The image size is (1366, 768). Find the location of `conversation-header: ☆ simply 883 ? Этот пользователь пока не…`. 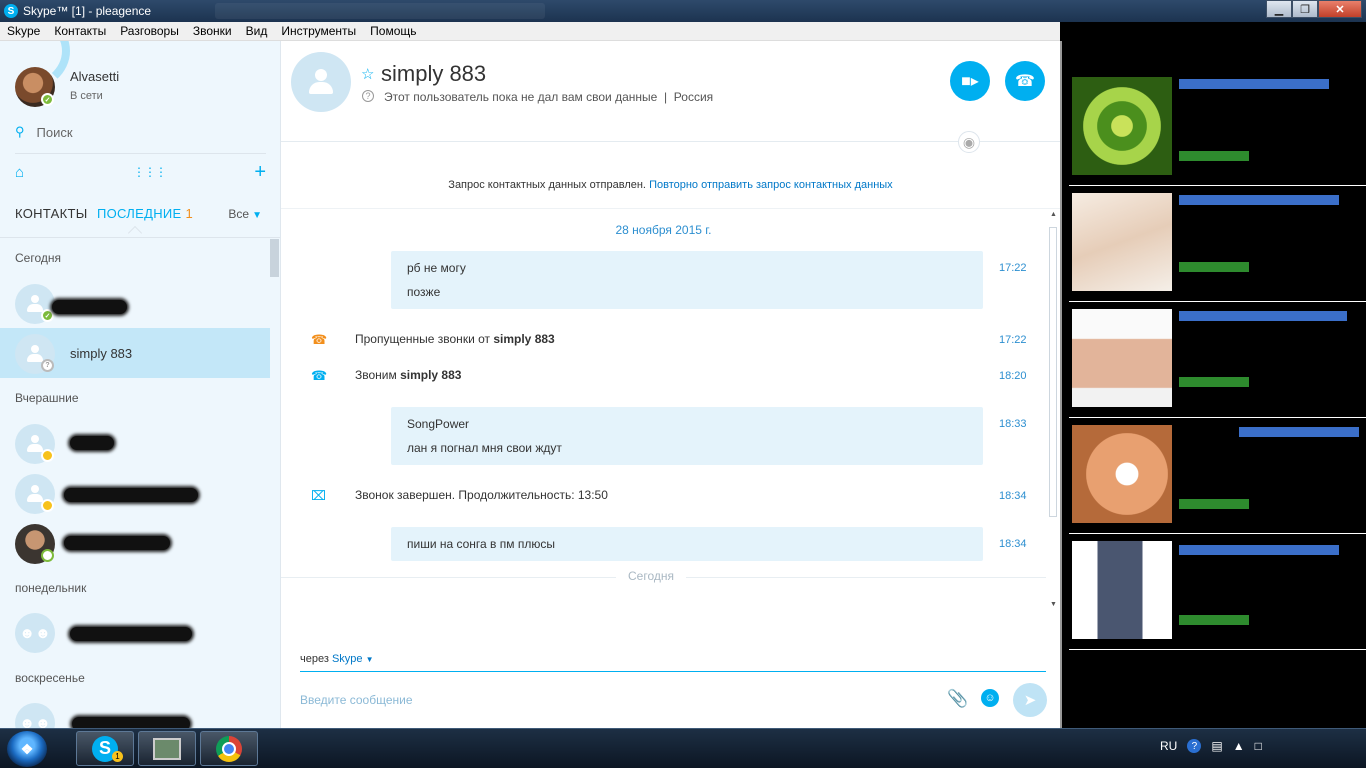

conversation-header: ☆ simply 883 ? Этот пользователь пока не… is located at coordinates (670, 91).